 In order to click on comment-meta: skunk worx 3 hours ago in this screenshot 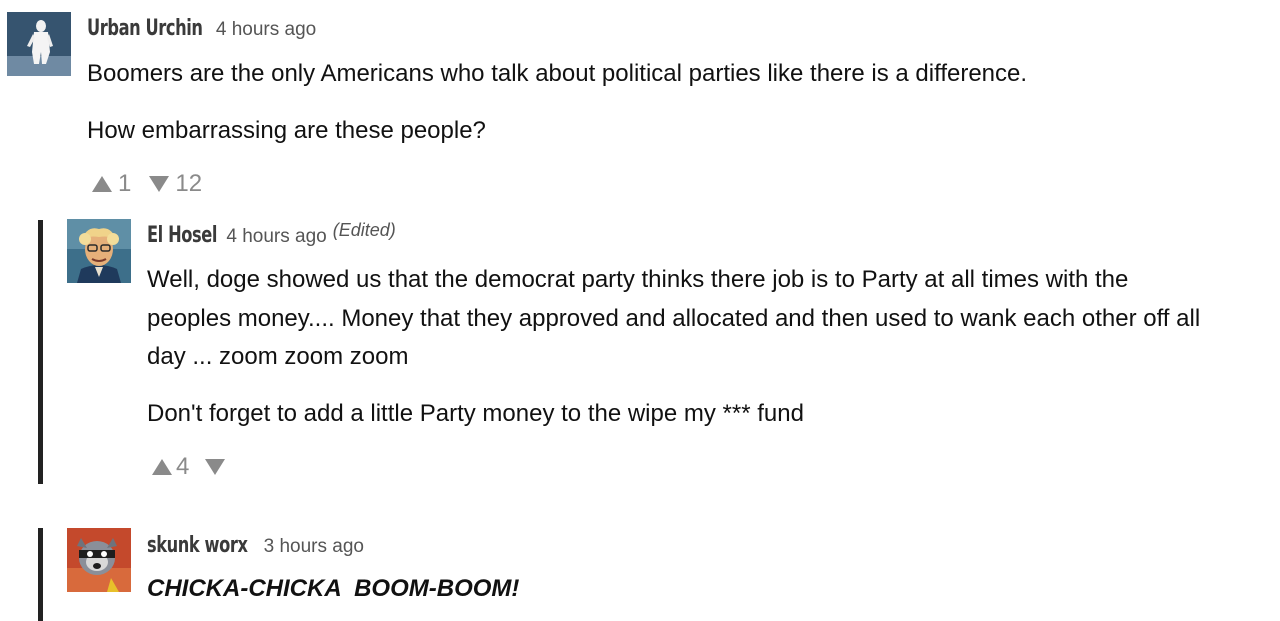, I will do `click(255, 545)`.